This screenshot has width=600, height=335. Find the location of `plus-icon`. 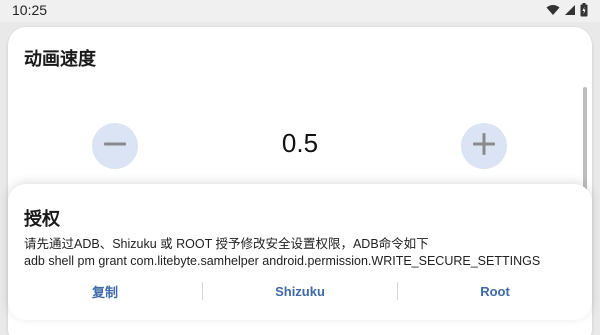

plus-icon is located at coordinates (484, 146).